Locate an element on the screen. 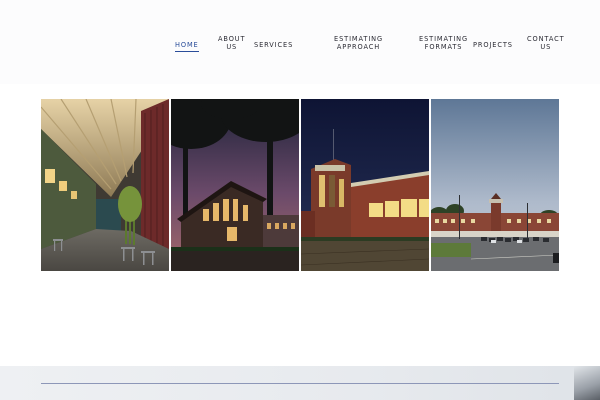 The height and width of the screenshot is (400, 600). nav-estimating-approach: ESTIMATING APPROACH is located at coordinates (358, 43).